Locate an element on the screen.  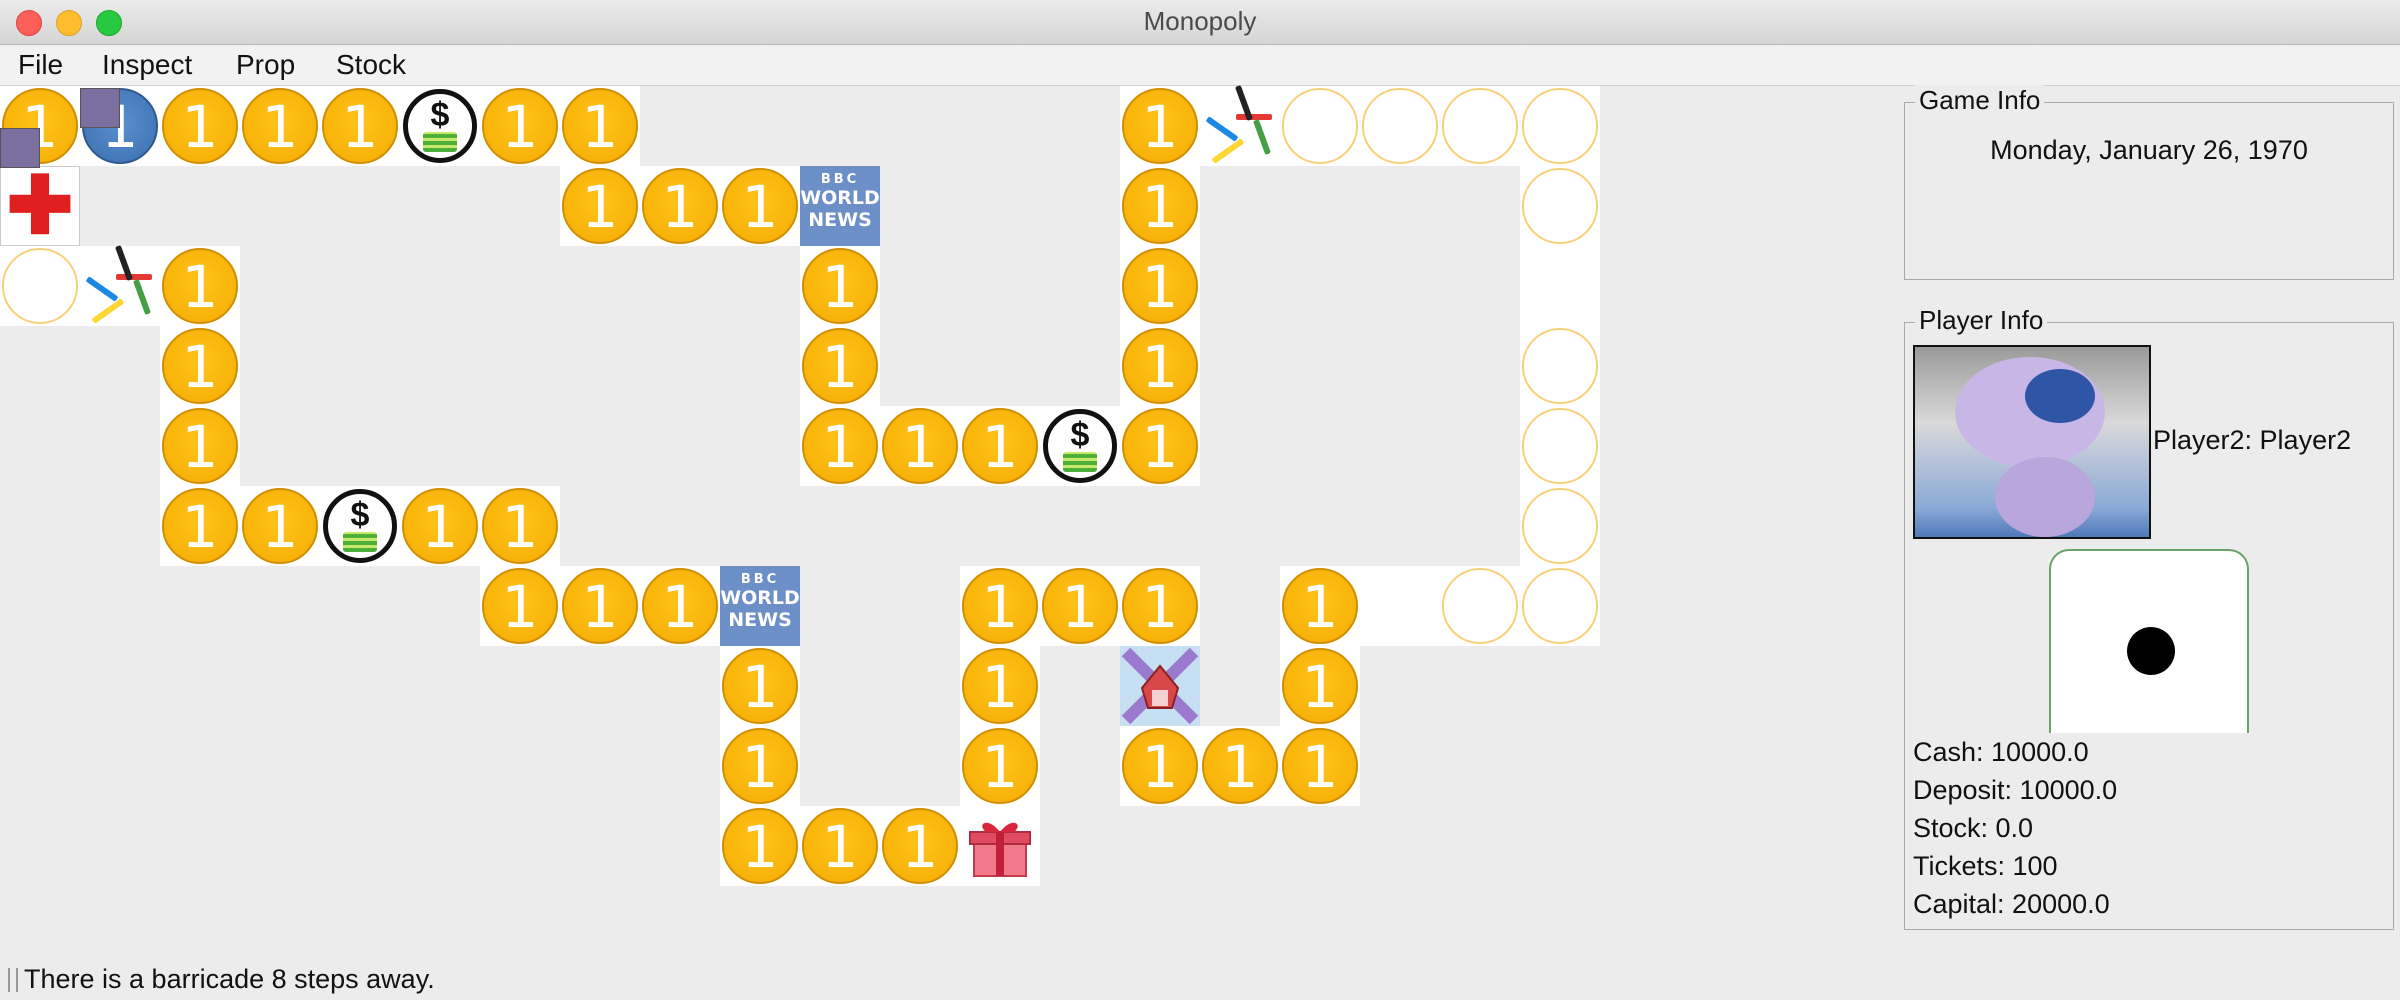
news-icon: BBC WORLD NEWS is located at coordinates (840, 206).